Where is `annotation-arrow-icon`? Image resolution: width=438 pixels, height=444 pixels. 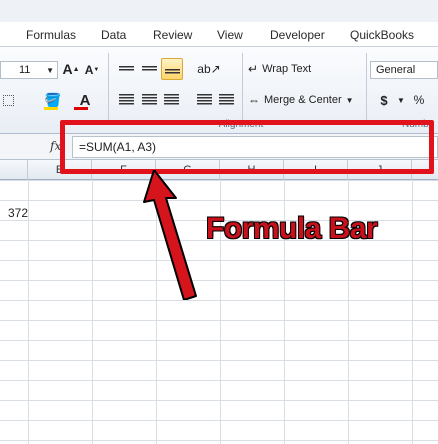
annotation-arrow-icon is located at coordinates (170, 235).